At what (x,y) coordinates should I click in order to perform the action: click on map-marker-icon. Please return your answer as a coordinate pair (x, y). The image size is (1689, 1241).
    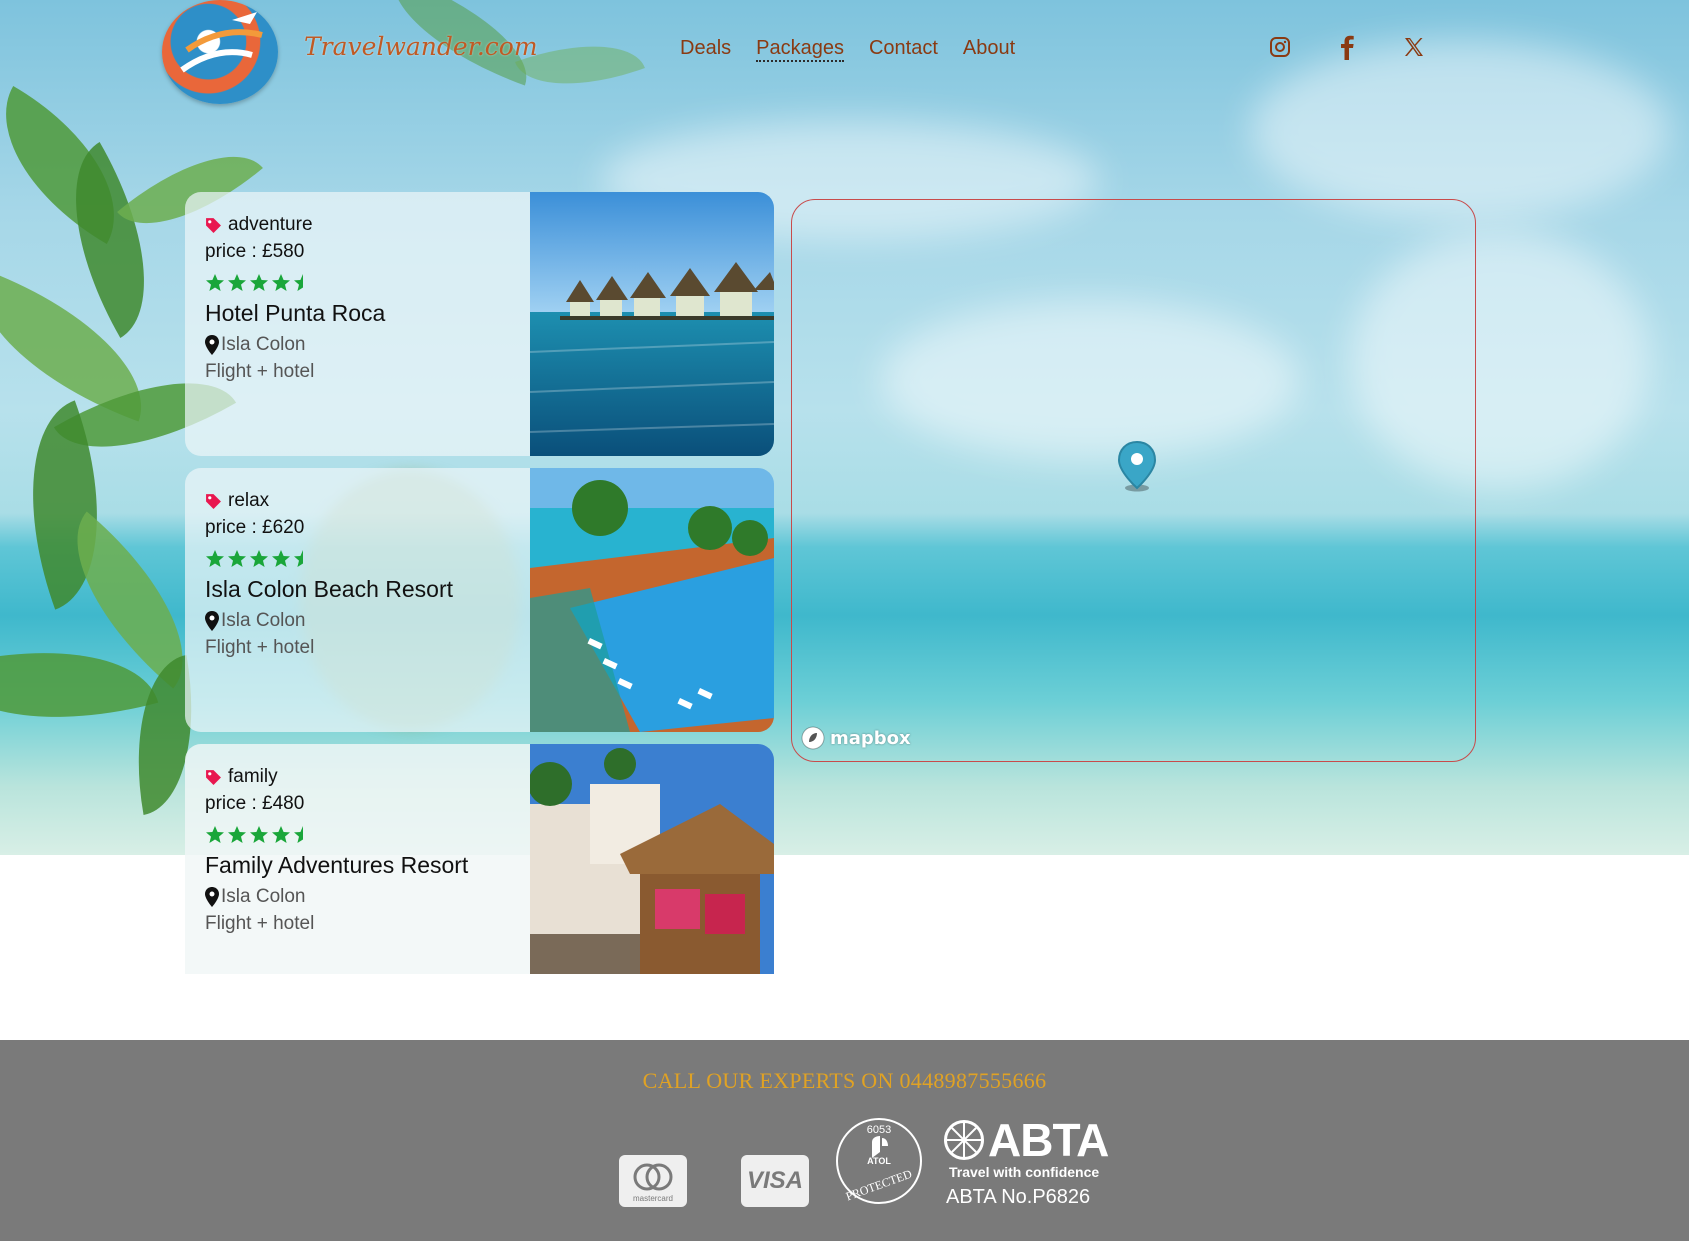
    Looking at the image, I should click on (1137, 468).